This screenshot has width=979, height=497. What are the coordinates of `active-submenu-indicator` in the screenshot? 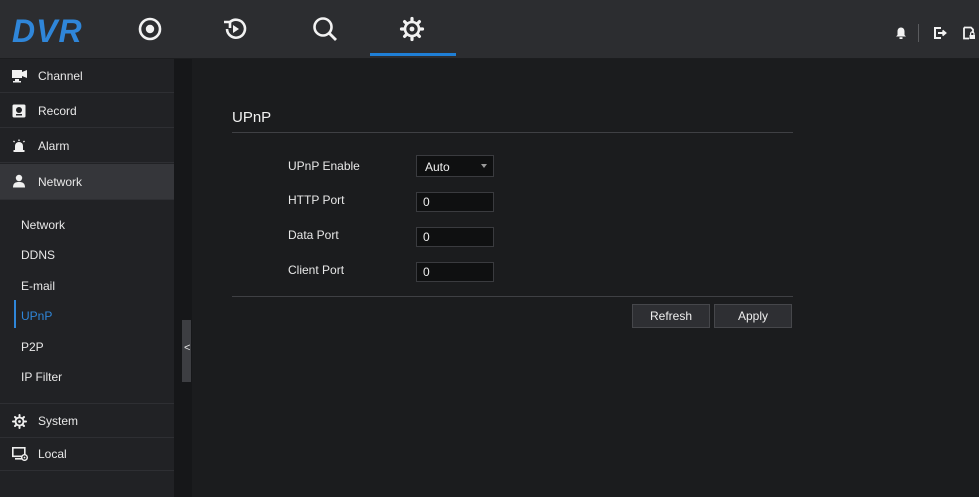 It's located at (15, 314).